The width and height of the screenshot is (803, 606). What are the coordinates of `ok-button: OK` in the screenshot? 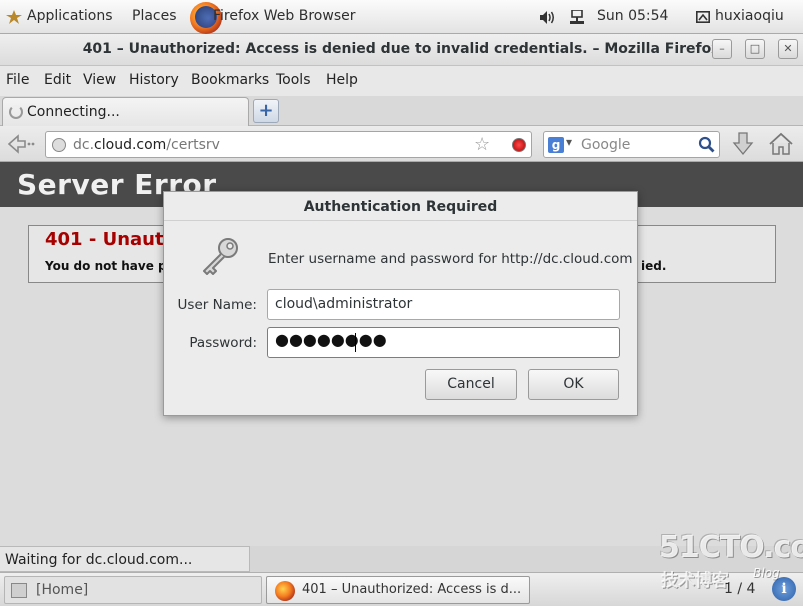 It's located at (573, 384).